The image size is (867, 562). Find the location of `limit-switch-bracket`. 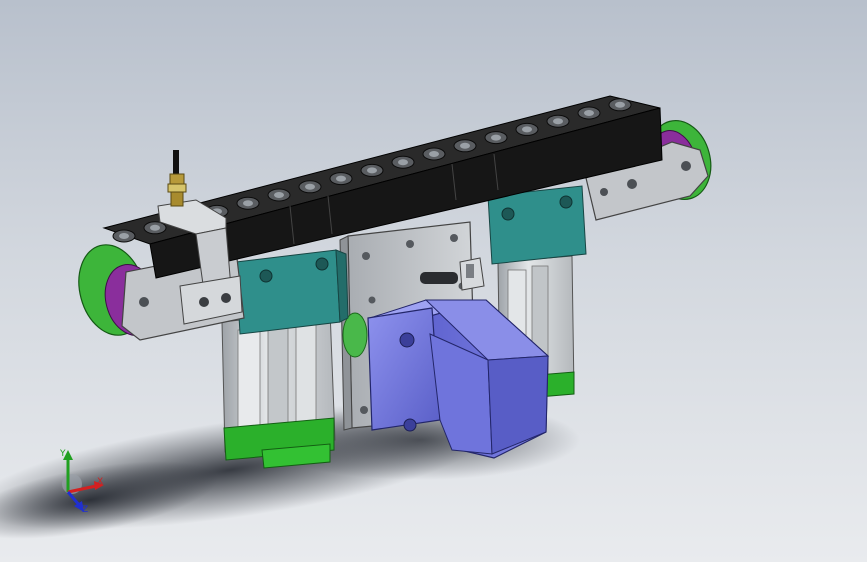

limit-switch-bracket is located at coordinates (472, 274).